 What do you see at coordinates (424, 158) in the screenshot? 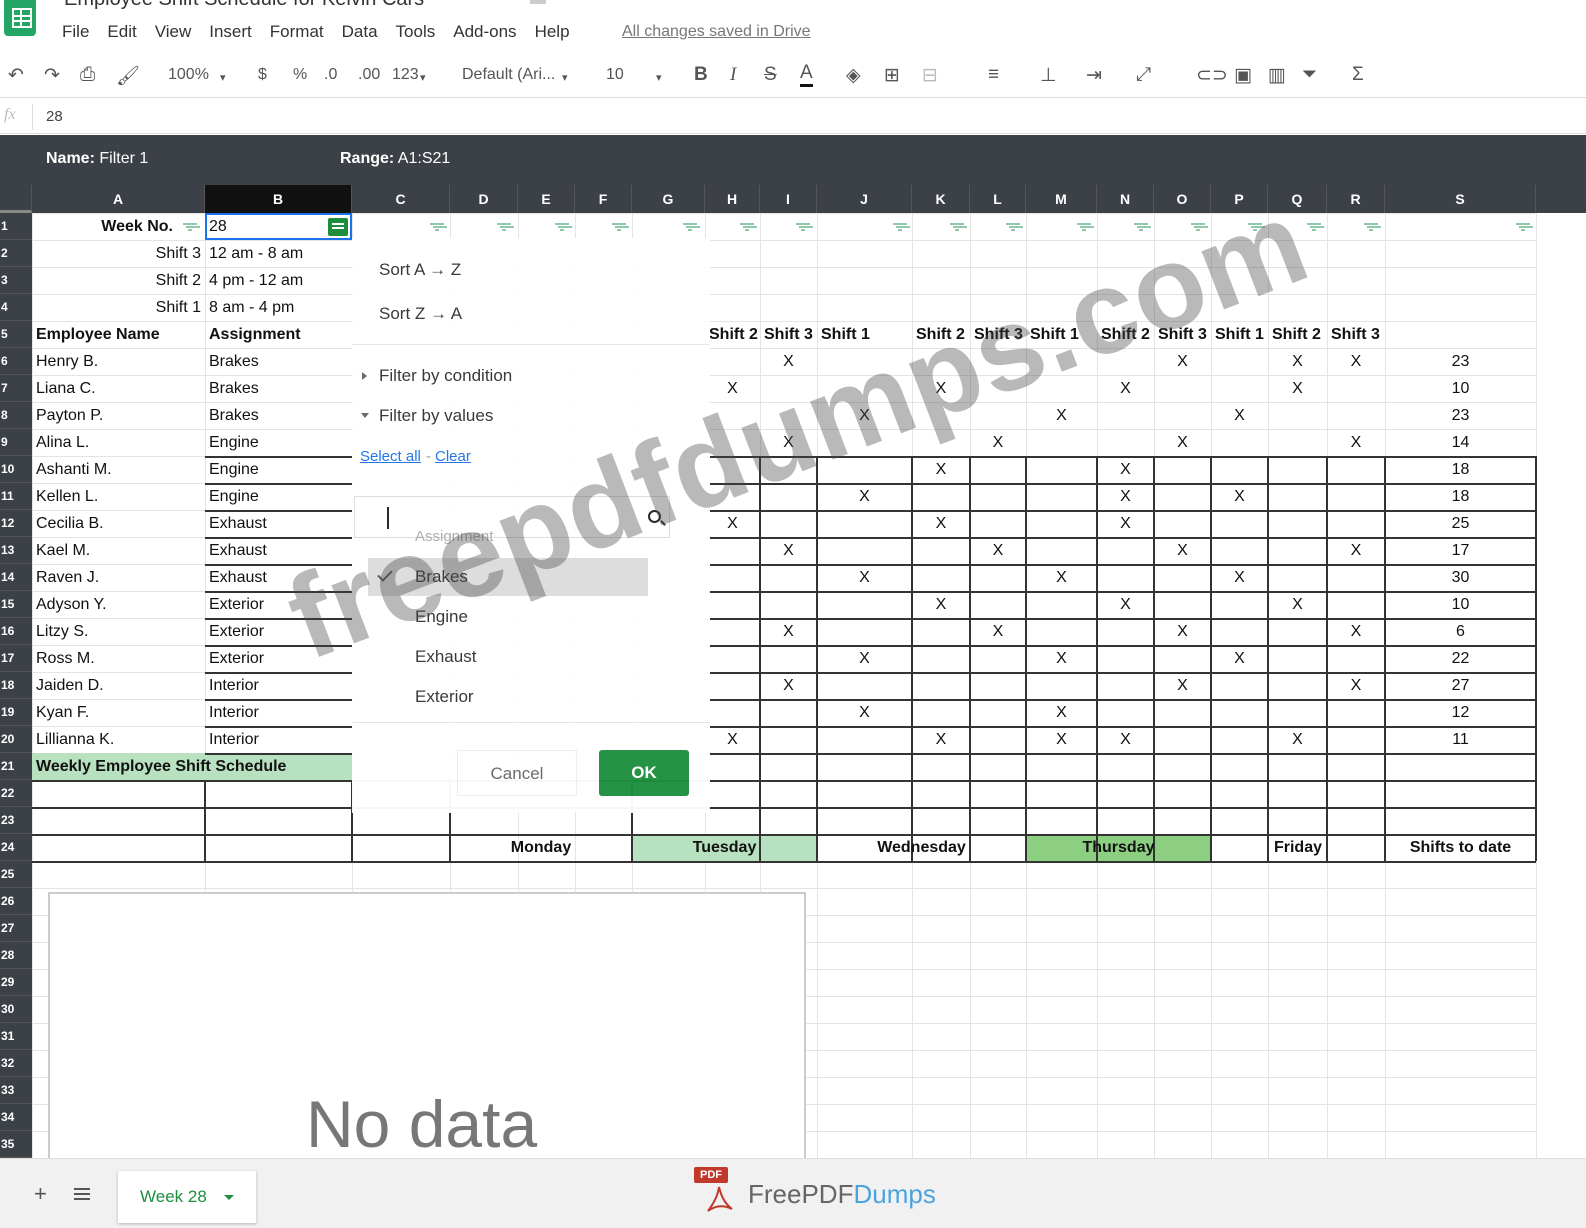
I see `filter-range-value: A1:S21` at bounding box center [424, 158].